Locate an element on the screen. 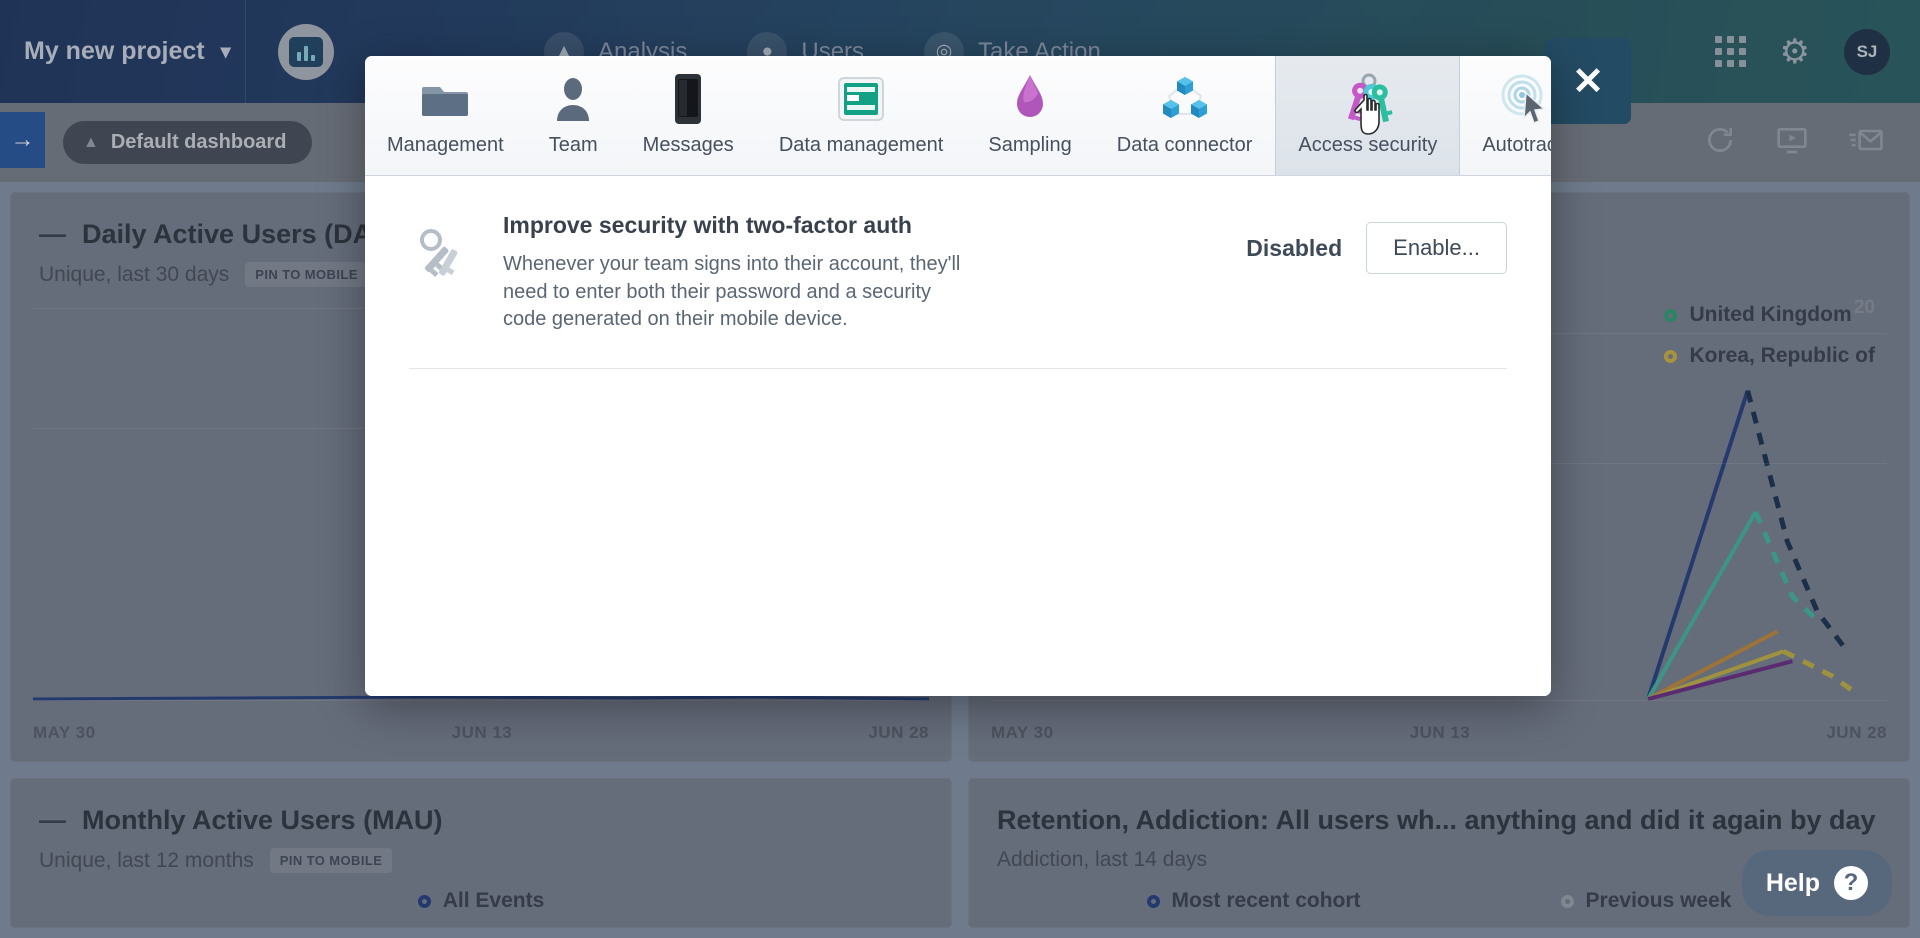 This screenshot has height=938, width=1920. tab-data-connector: Data connector is located at coordinates (1185, 115).